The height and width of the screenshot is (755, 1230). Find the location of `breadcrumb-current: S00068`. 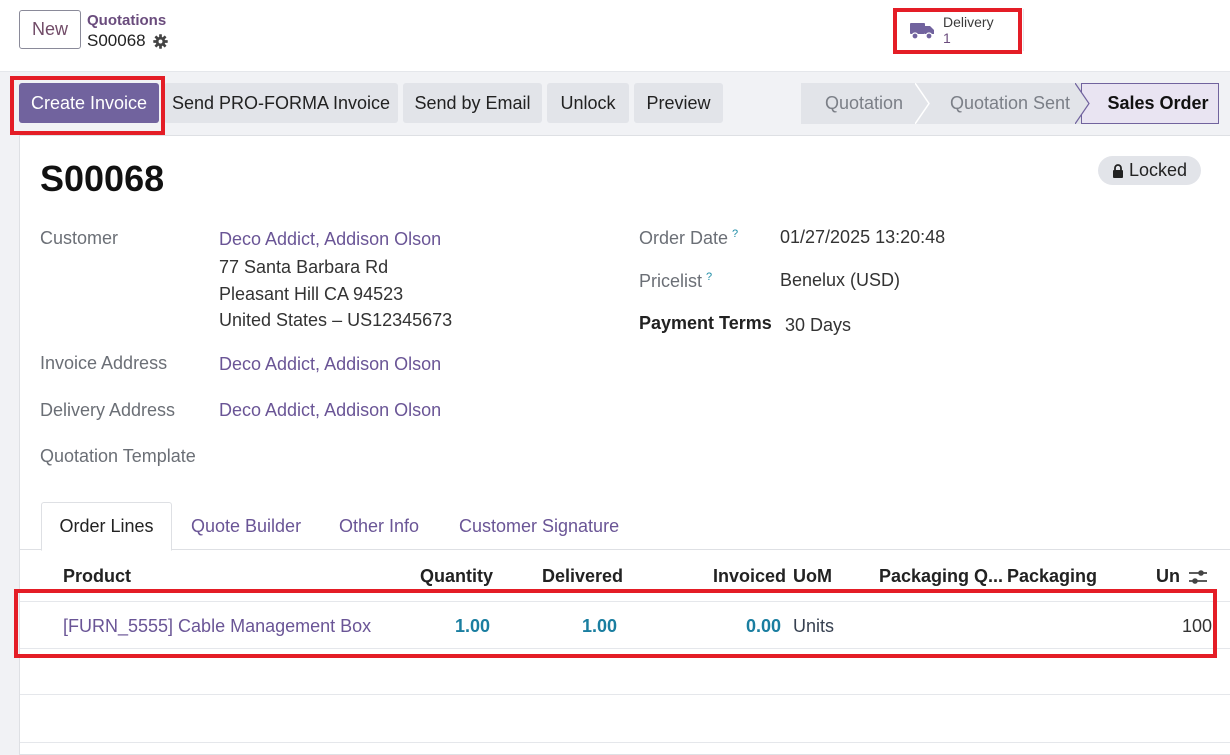

breadcrumb-current: S00068 is located at coordinates (128, 41).